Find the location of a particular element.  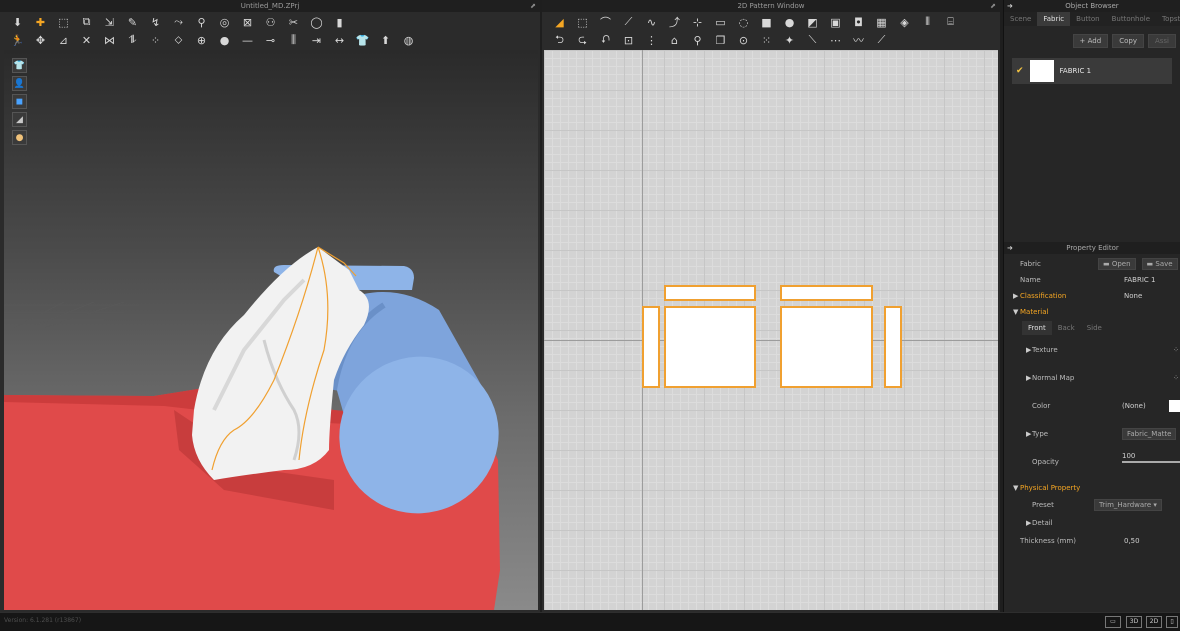

sew-free-icon: ⮎ is located at coordinates (582, 40).